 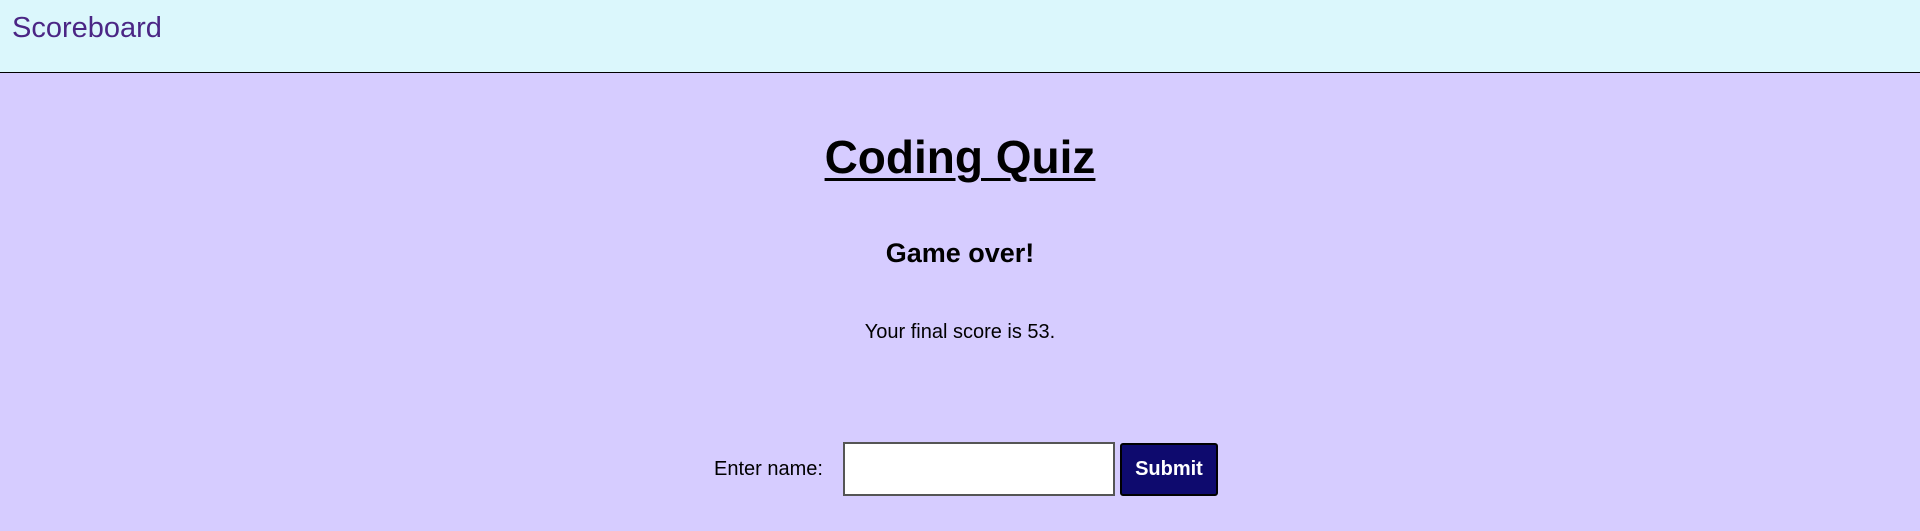 I want to click on name-entry-form: Enter name: Submit, so click(x=966, y=469).